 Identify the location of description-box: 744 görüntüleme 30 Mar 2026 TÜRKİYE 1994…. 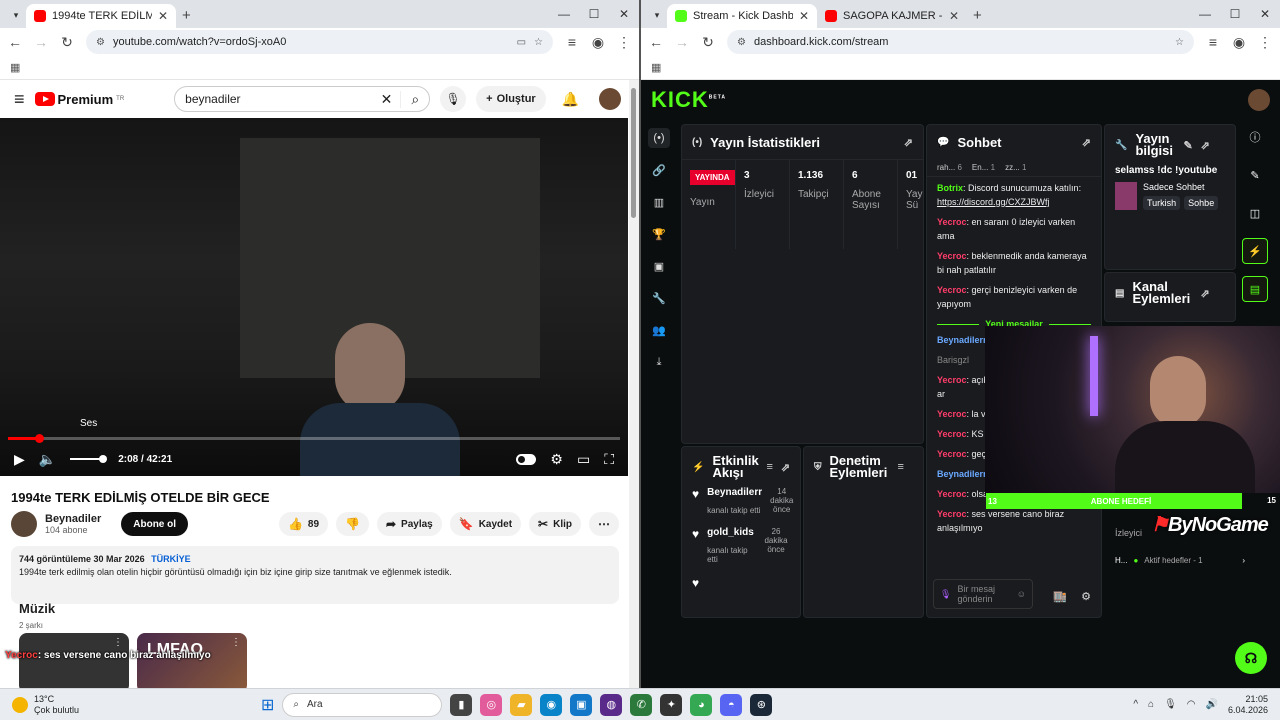
(315, 575).